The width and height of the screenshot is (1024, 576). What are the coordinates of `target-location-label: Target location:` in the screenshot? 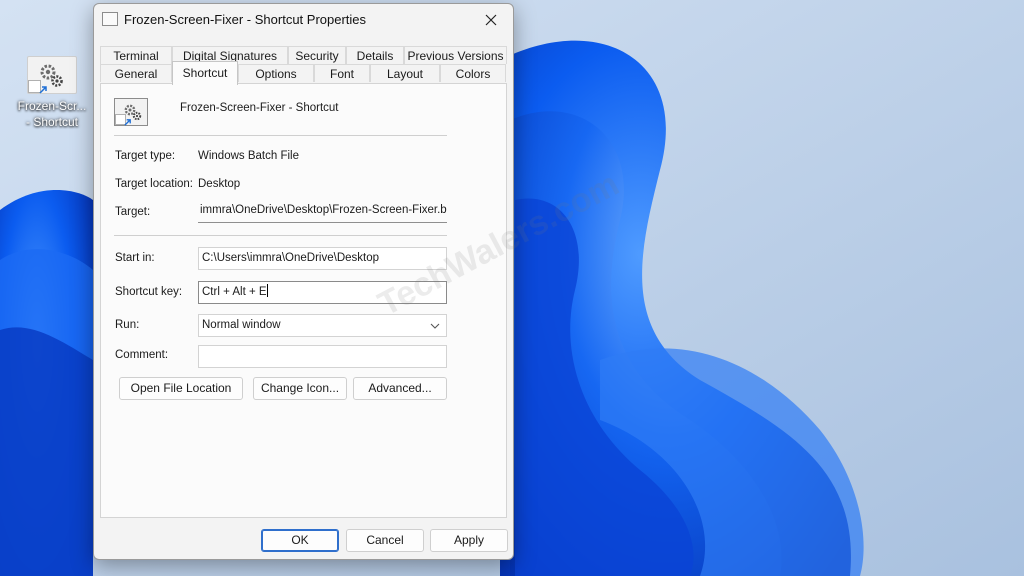 It's located at (154, 184).